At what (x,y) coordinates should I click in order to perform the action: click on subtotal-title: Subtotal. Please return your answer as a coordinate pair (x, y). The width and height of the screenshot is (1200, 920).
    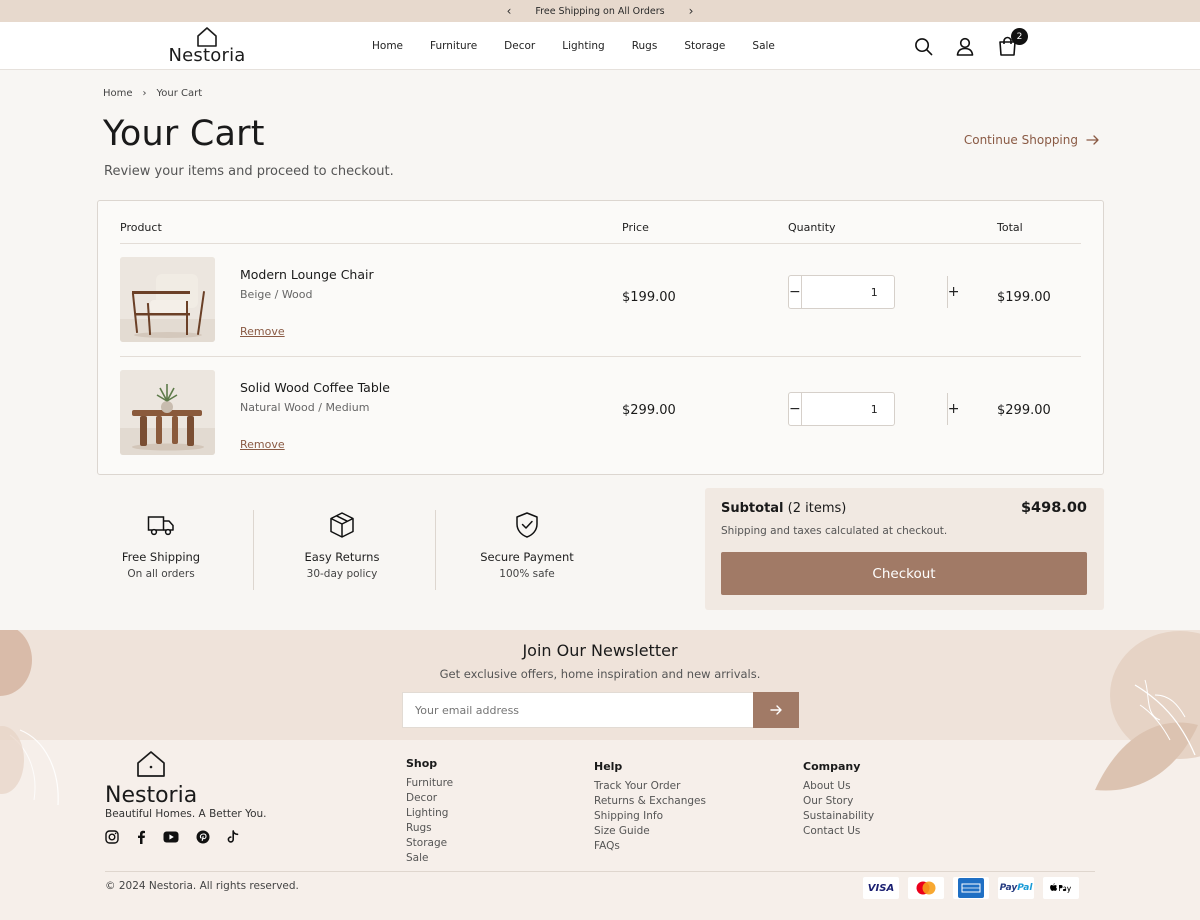
    Looking at the image, I should click on (752, 508).